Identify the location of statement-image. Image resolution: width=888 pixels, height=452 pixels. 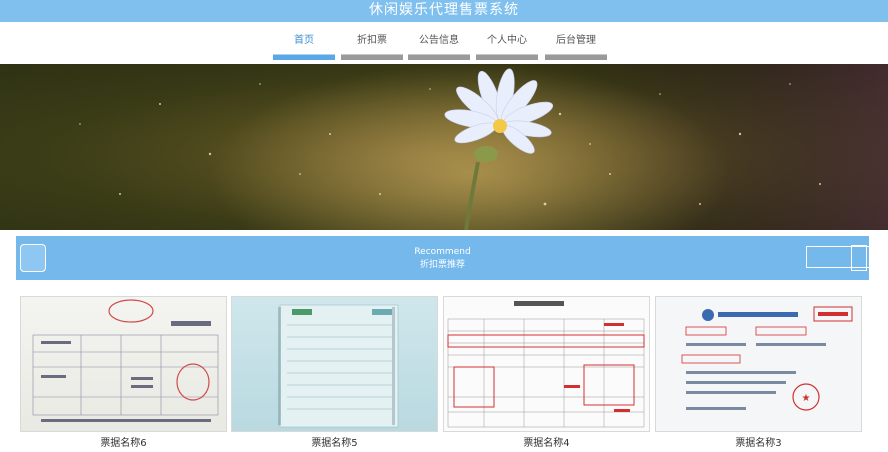
(546, 364).